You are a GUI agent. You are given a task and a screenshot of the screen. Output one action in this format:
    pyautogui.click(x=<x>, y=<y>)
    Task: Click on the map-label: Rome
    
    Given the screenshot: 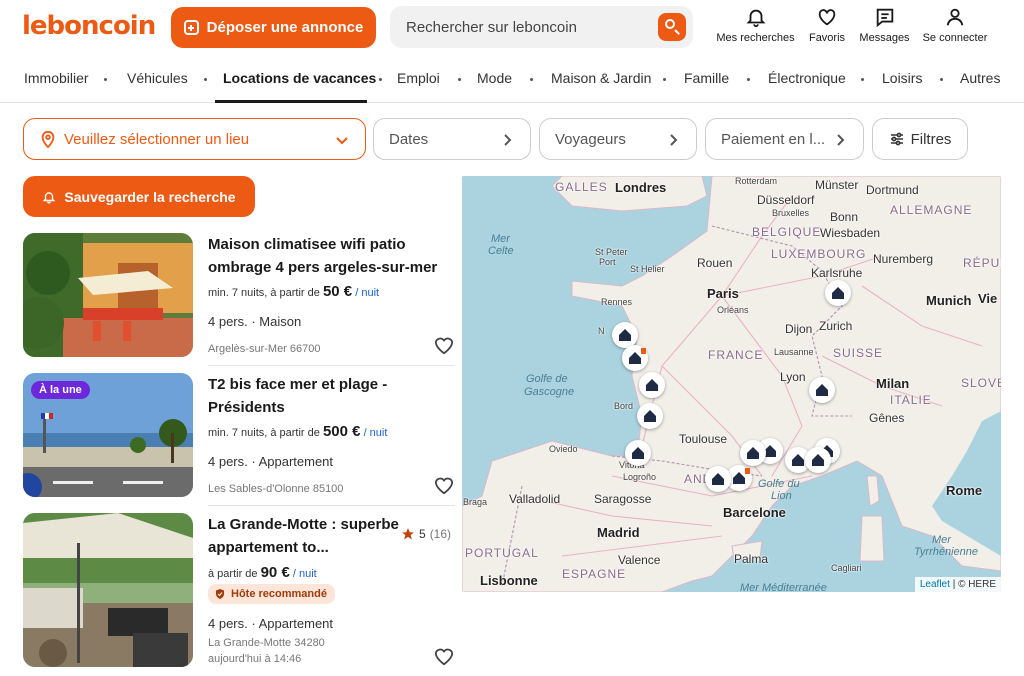 What is the action you would take?
    pyautogui.click(x=964, y=490)
    